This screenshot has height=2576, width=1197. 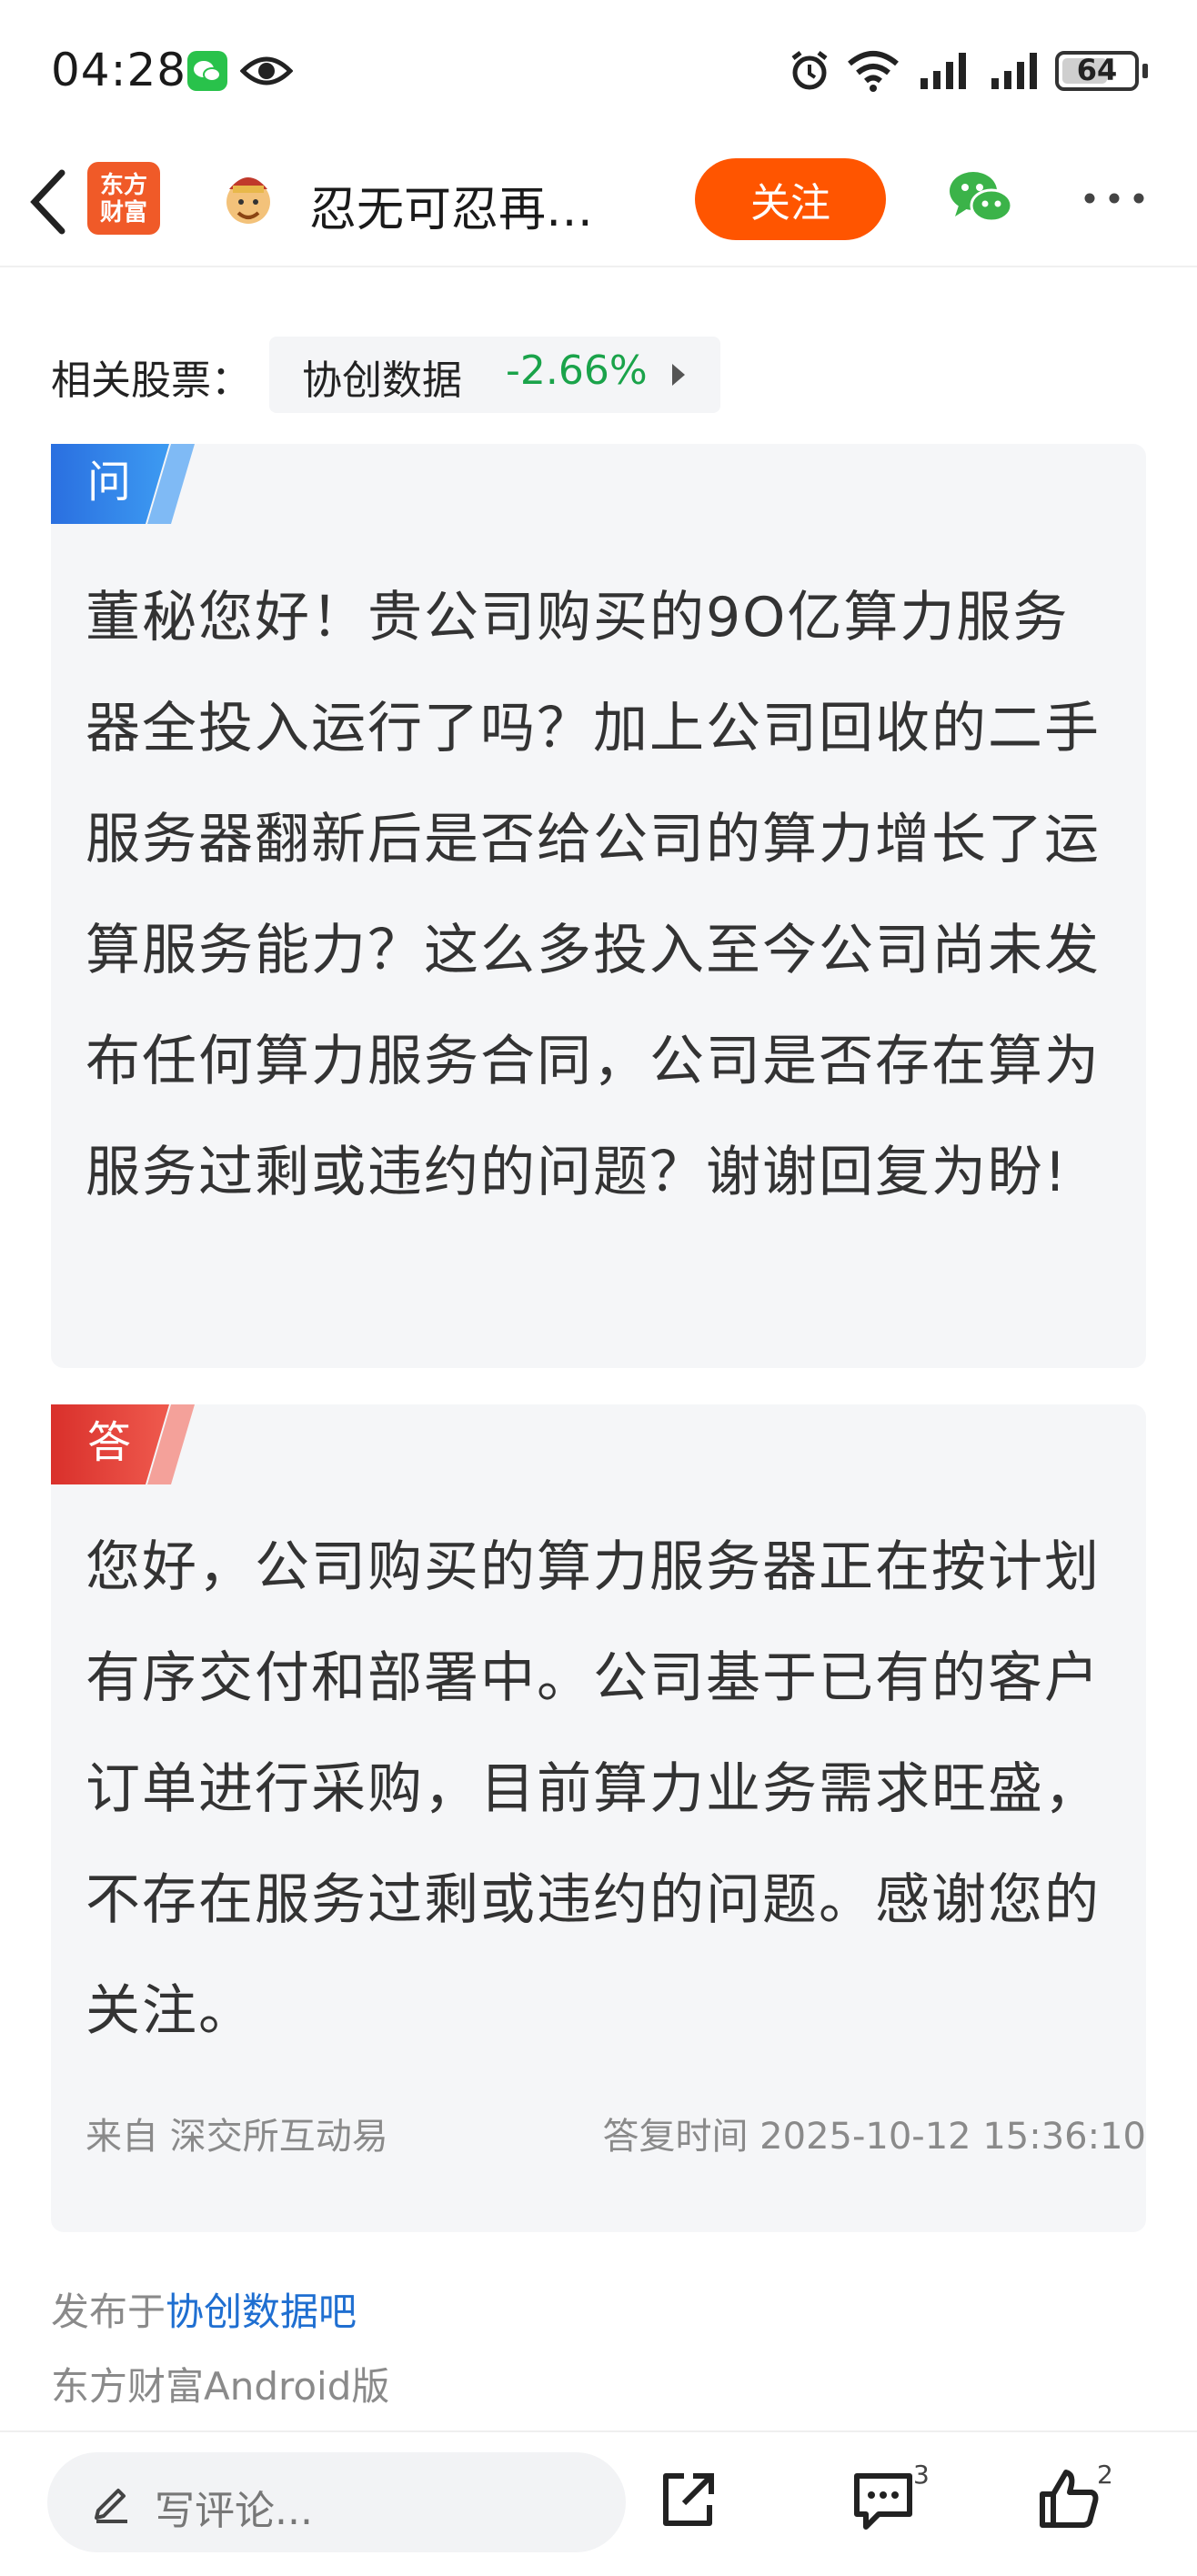 What do you see at coordinates (123, 184) in the screenshot?
I see `logo-line-1: 东方` at bounding box center [123, 184].